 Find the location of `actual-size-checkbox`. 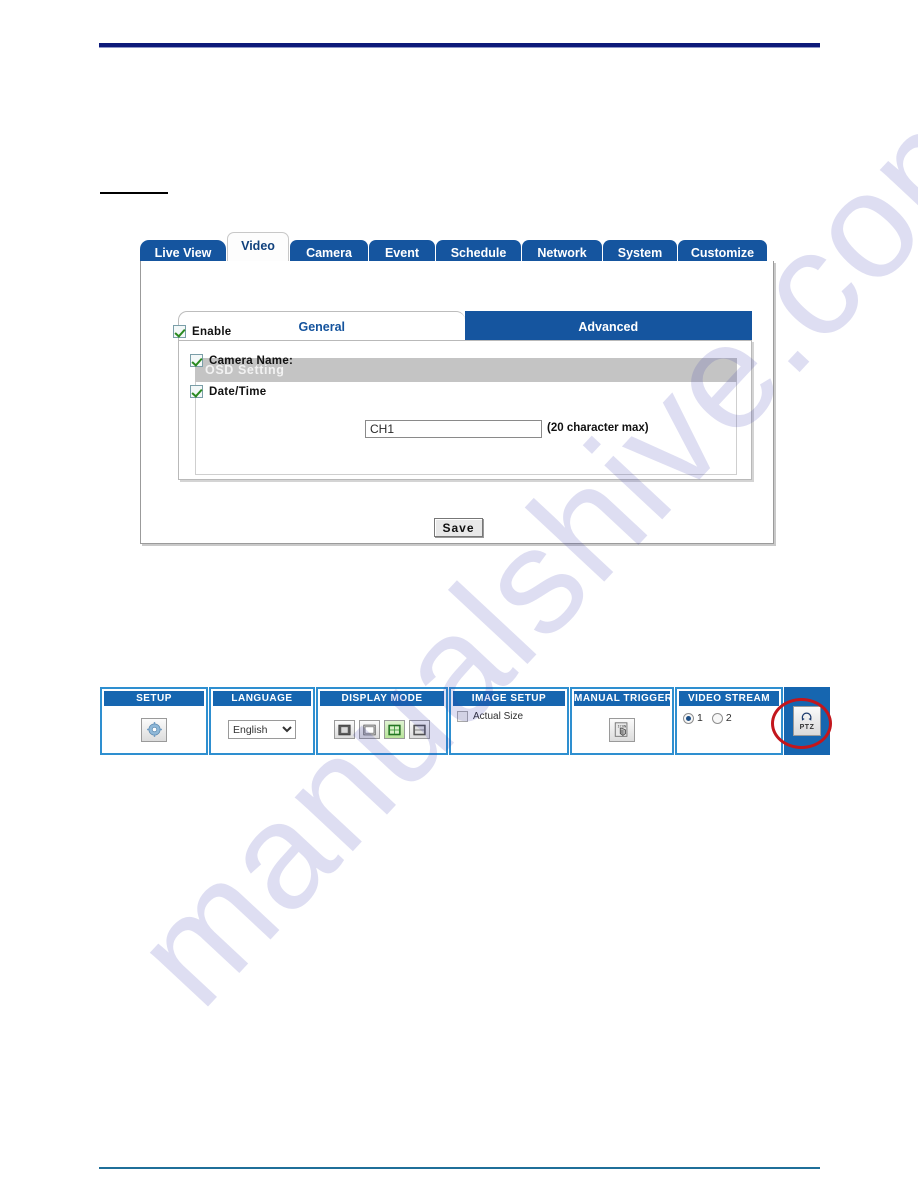

actual-size-checkbox is located at coordinates (462, 716).